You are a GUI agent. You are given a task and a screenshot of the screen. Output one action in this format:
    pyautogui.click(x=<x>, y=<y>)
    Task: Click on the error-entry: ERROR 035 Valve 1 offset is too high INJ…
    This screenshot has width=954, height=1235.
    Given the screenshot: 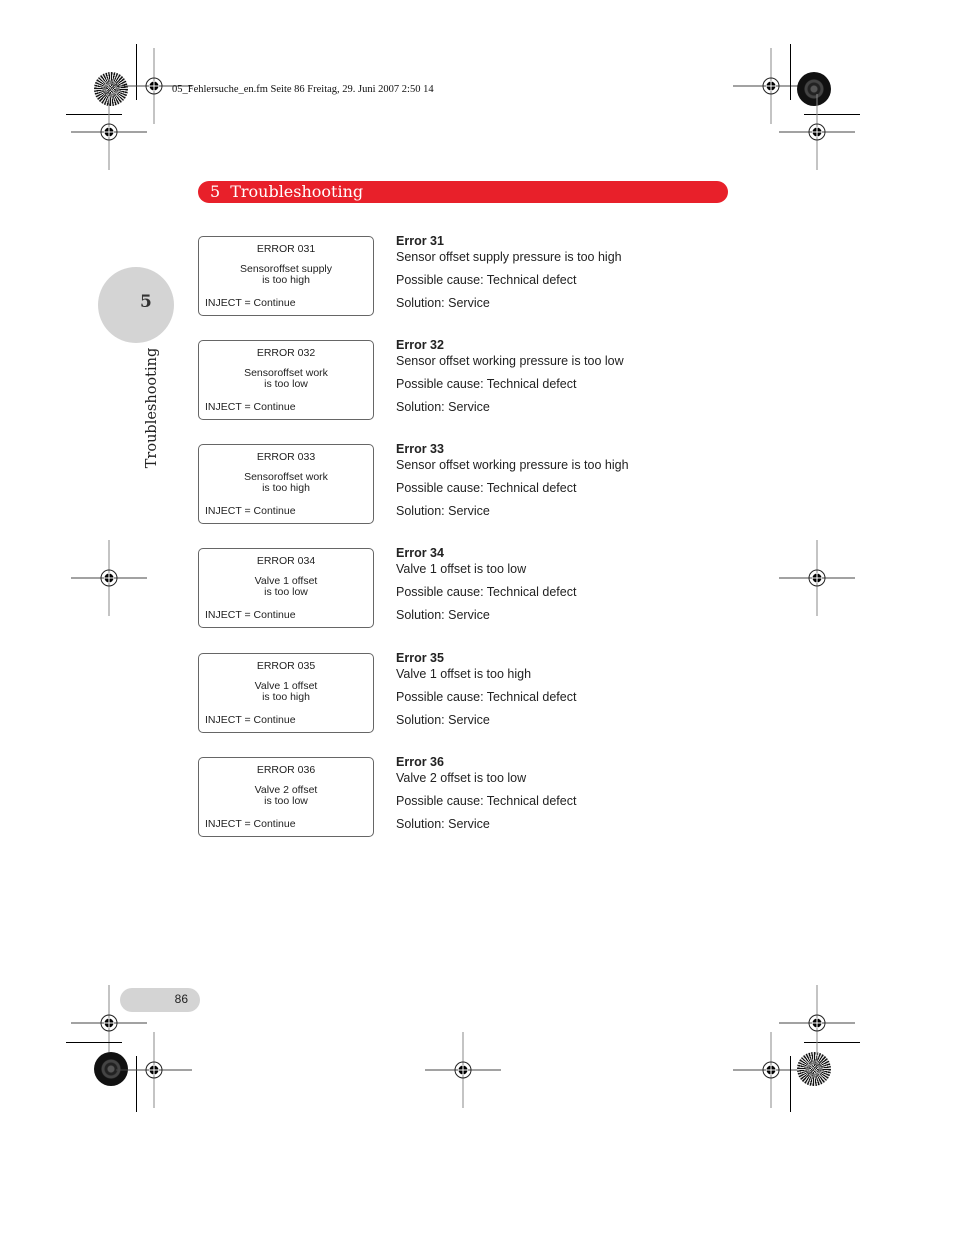 What is the action you would take?
    pyautogui.click(x=448, y=693)
    